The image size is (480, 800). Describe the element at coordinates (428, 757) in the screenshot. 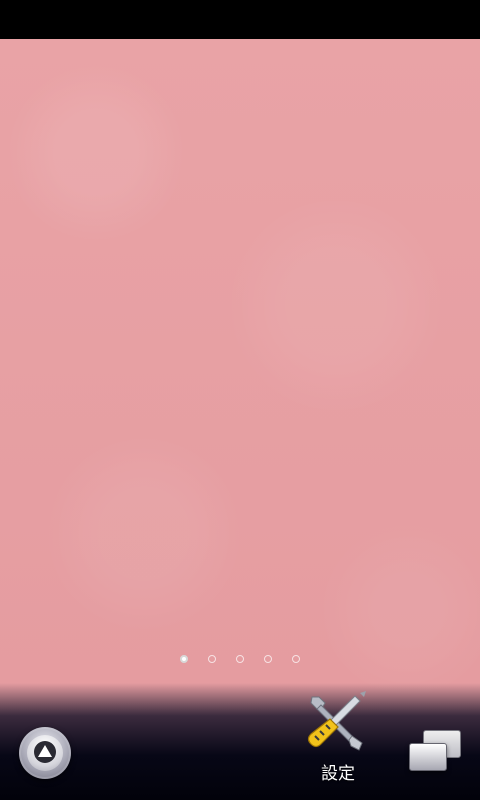

I see `recent-window-front-icon` at that location.